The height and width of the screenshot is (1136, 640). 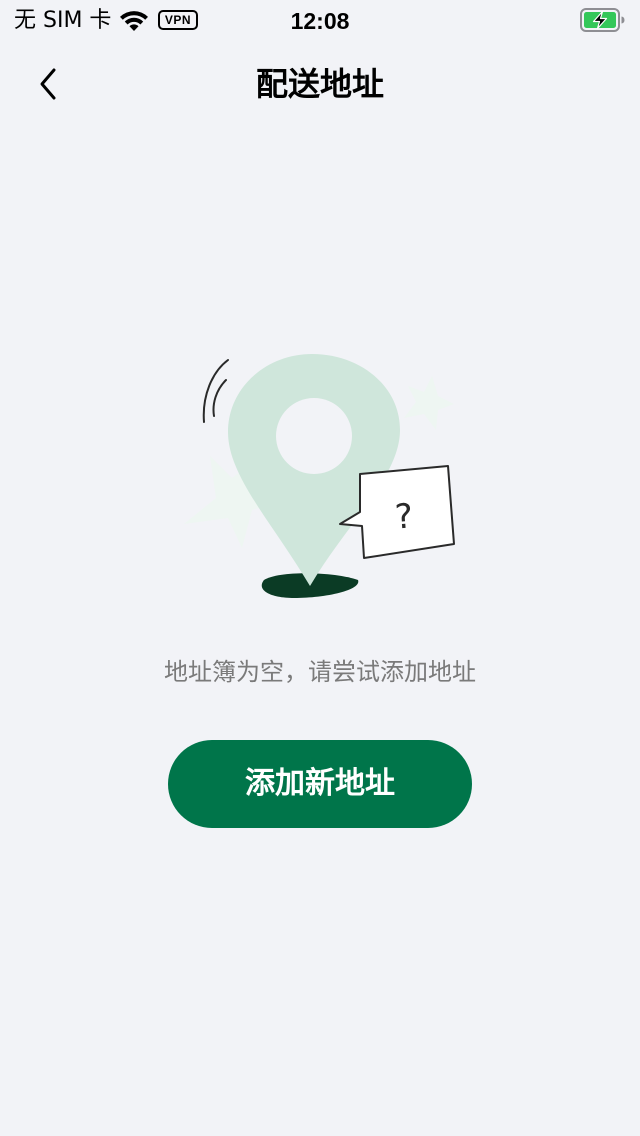 I want to click on status-bar: 无 SIM 卡 VPN 12:08, so click(x=320, y=21).